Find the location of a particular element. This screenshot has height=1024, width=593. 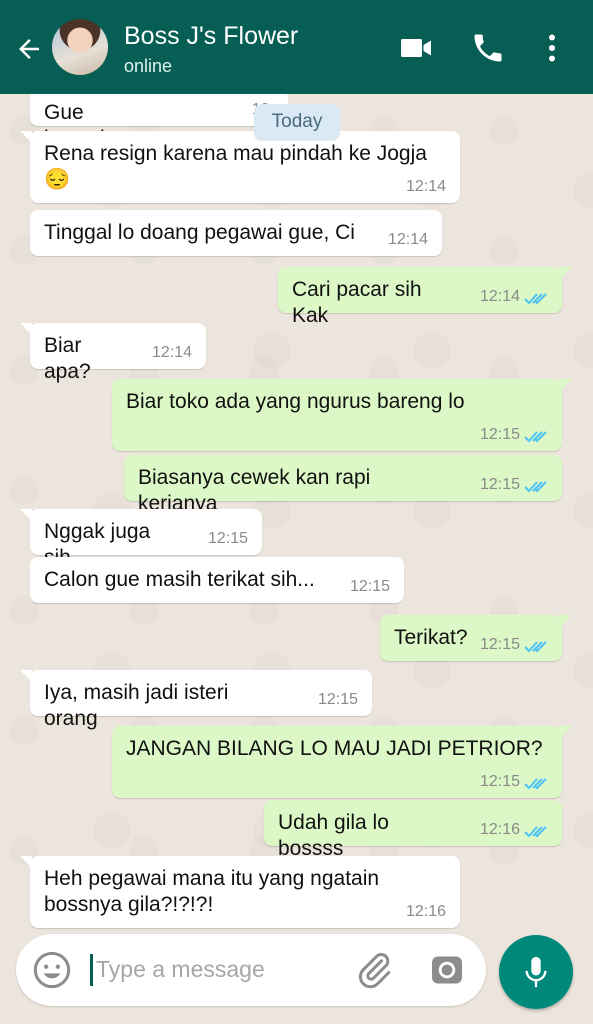

outgoing-message-bubble: Biar toko ada yang ngurus bareng lo 12:15 is located at coordinates (342, 415).